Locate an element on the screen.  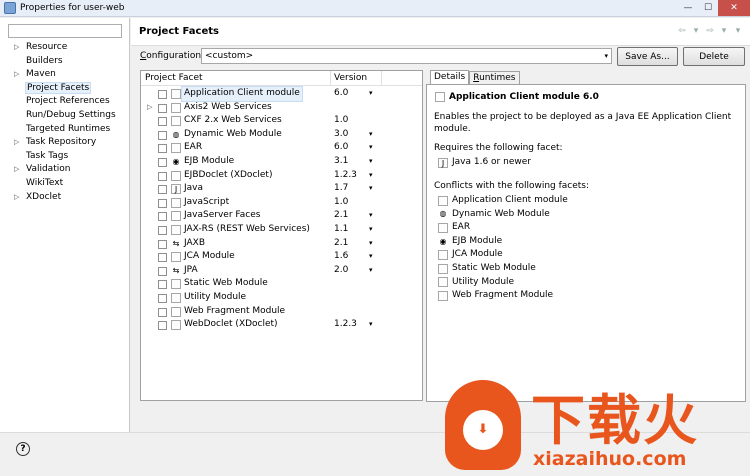
sidebar-item: ▷ Validation is located at coordinates (65, 170).